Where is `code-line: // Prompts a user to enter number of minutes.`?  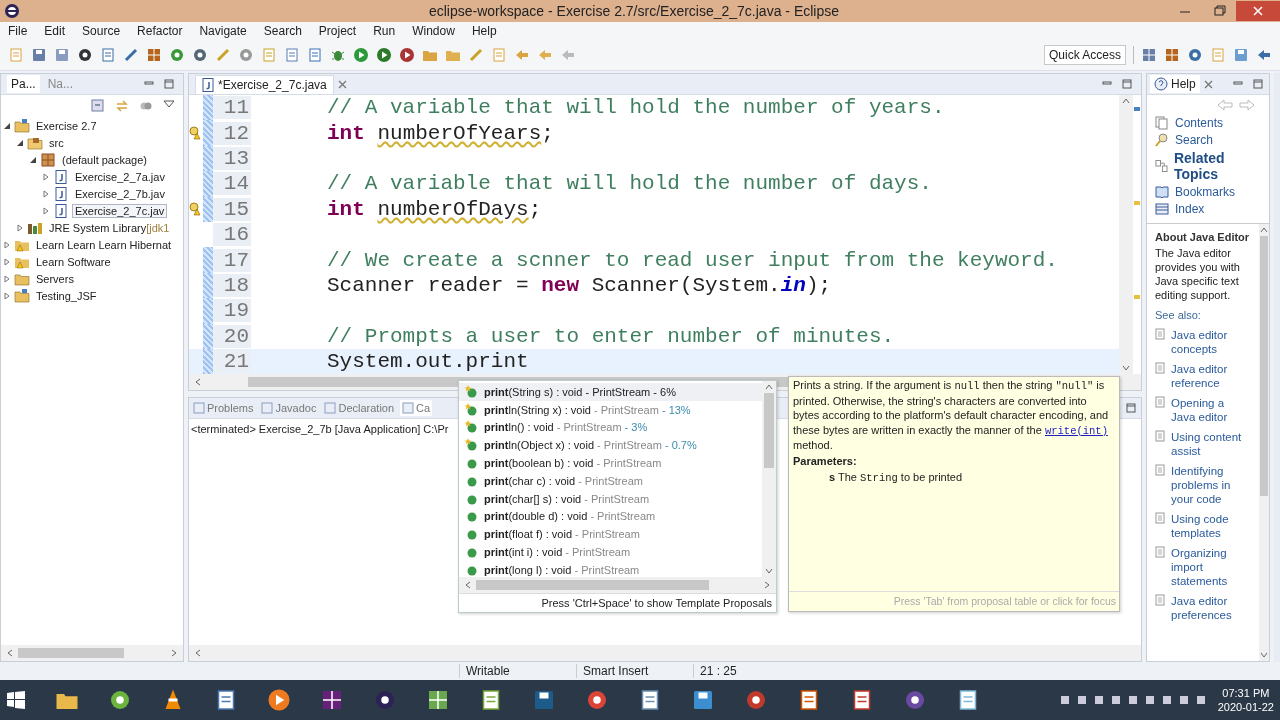 code-line: // Prompts a user to enter number of minutes. is located at coordinates (610, 336).